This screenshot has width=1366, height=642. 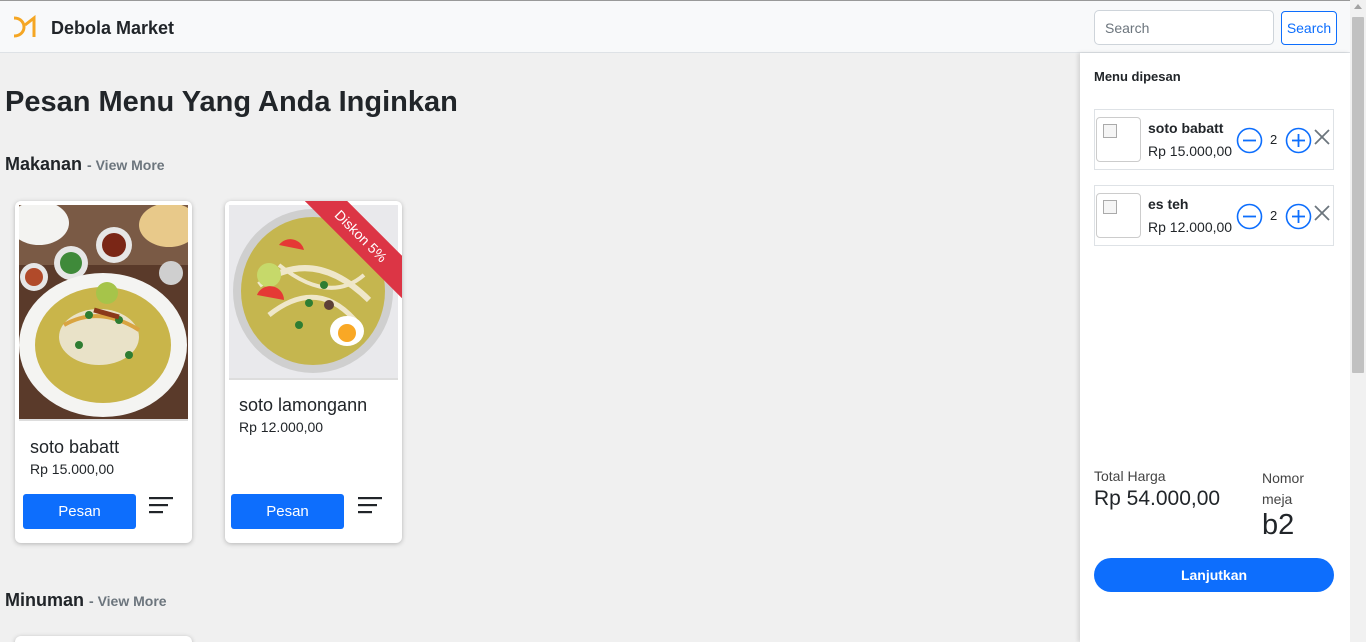 I want to click on continue-button: Lanjutkan, so click(x=1214, y=575).